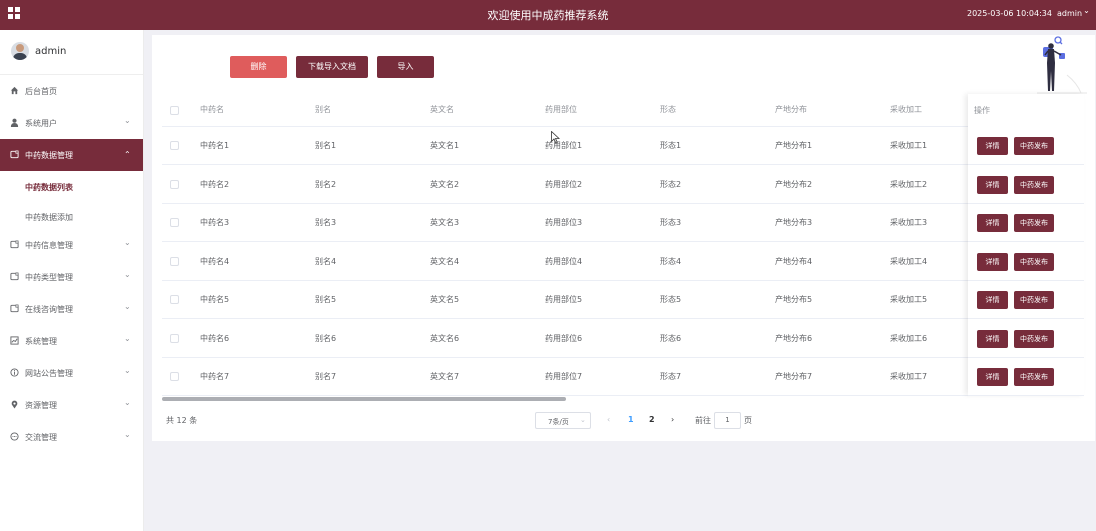 The height and width of the screenshot is (531, 1096). I want to click on sidebar-item-system-users: 系统用户 ⌄, so click(71, 123).